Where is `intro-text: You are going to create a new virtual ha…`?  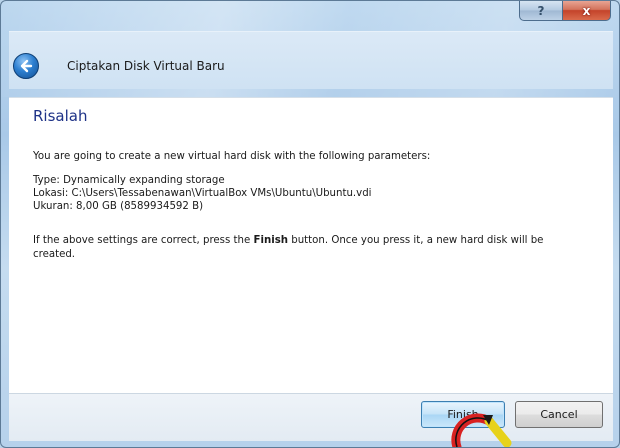 intro-text: You are going to create a new virtual ha… is located at coordinates (232, 156).